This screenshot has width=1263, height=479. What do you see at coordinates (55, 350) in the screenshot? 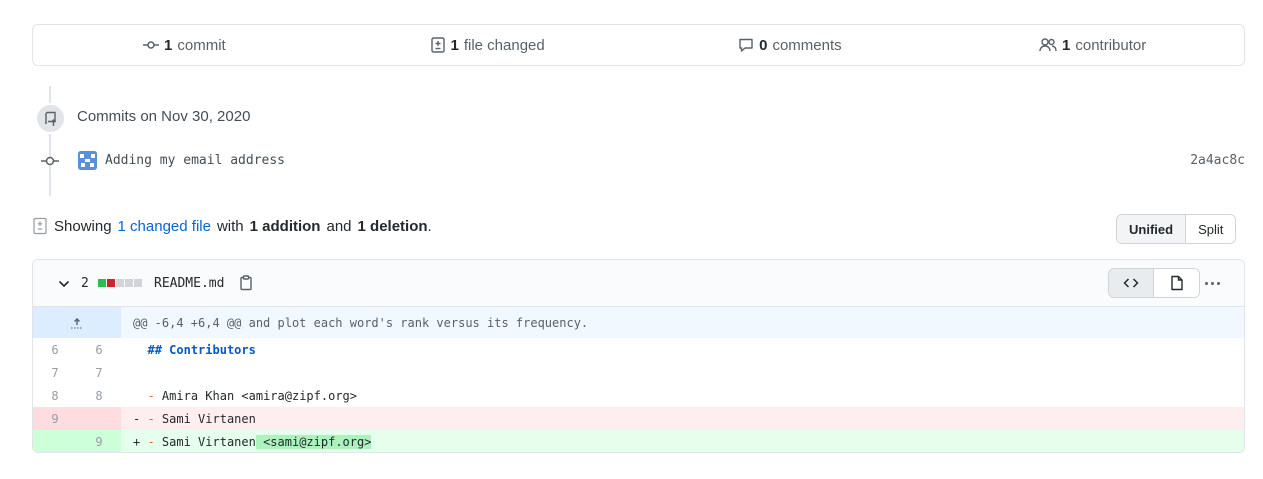
I see `old-line-number: 6` at bounding box center [55, 350].